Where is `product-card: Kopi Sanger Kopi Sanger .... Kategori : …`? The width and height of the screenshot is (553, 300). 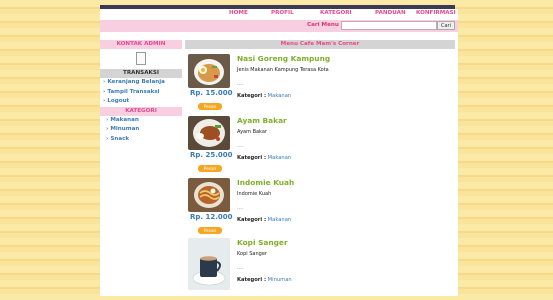 product-card: Kopi Sanger Kopi Sanger .... Kategori : … is located at coordinates (320, 269).